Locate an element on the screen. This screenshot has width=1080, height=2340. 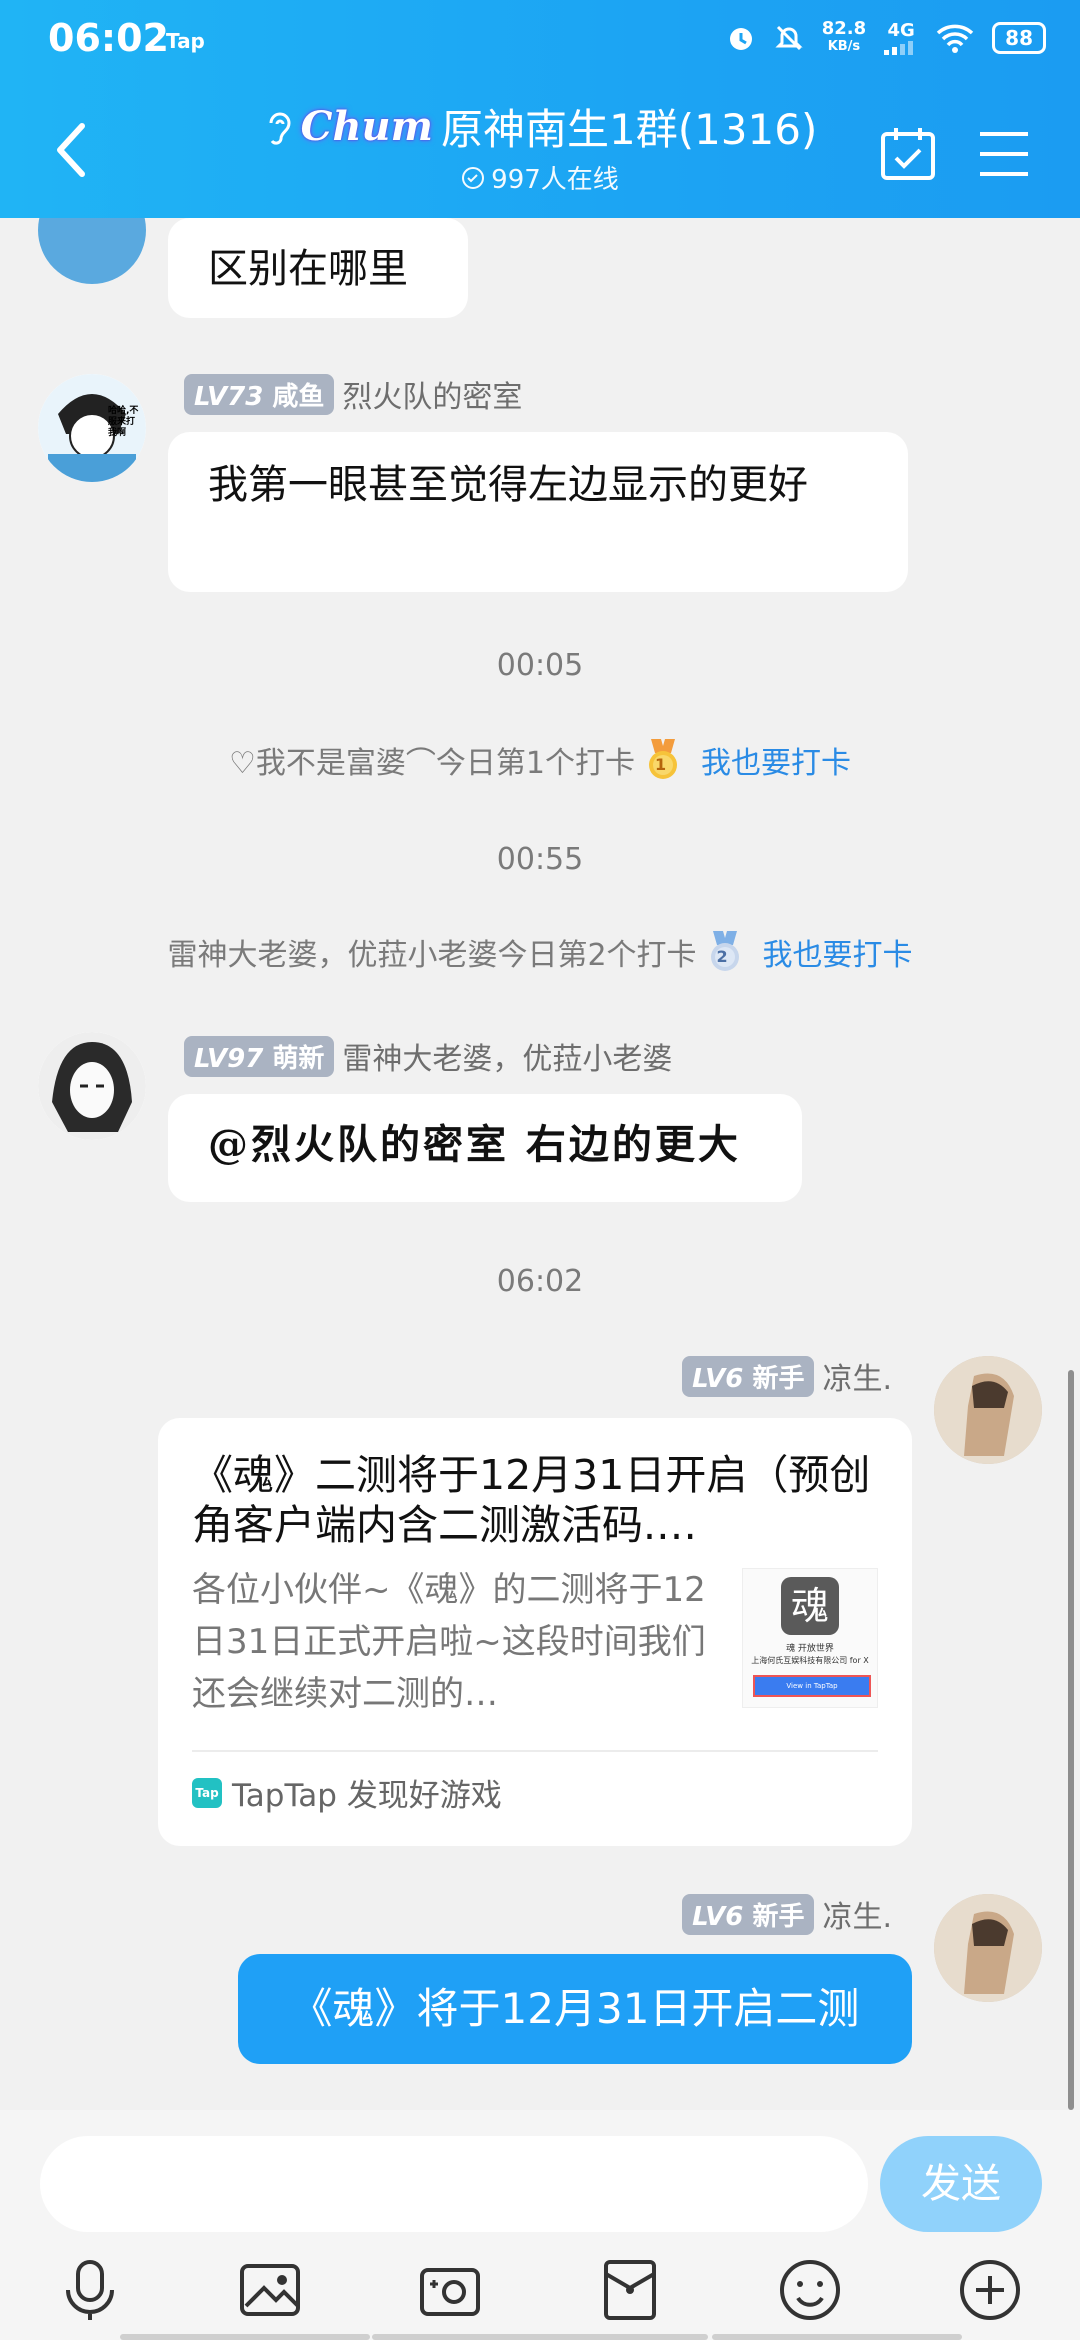
avatar-caption: 哈哈,不服来打我啊 is located at coordinates (123, 422).